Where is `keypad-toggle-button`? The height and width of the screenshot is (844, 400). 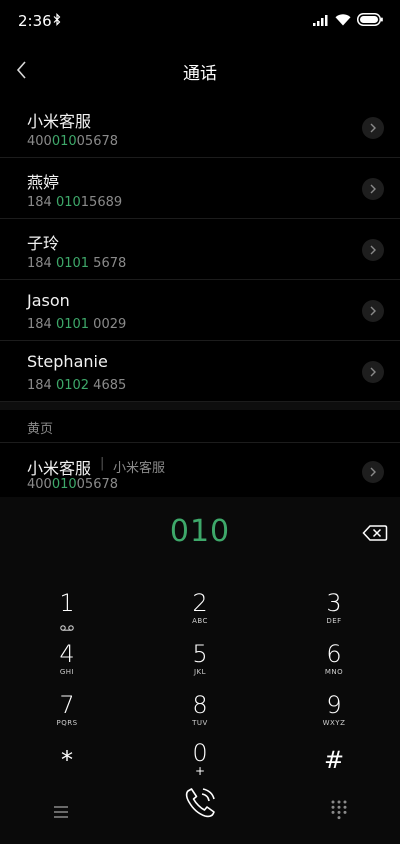
keypad-toggle-button is located at coordinates (339, 810).